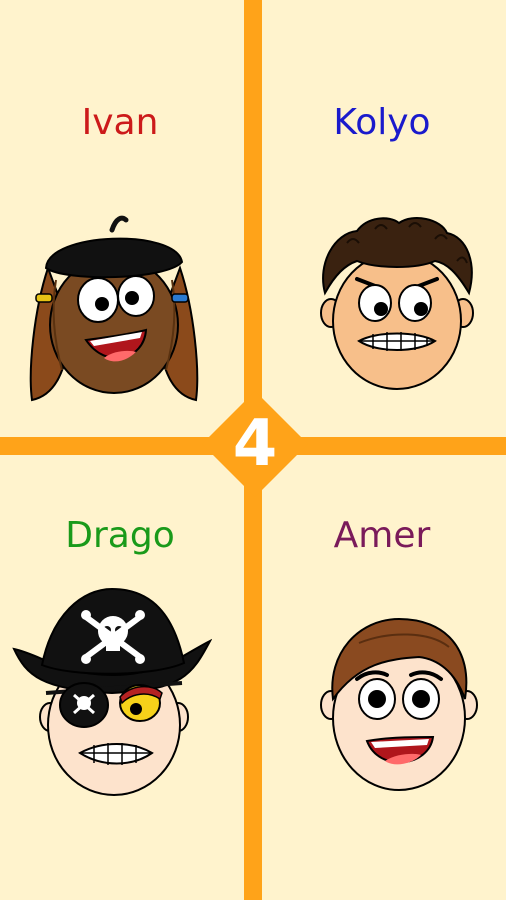 The height and width of the screenshot is (900, 506). What do you see at coordinates (255, 444) in the screenshot?
I see `round-number: 4` at bounding box center [255, 444].